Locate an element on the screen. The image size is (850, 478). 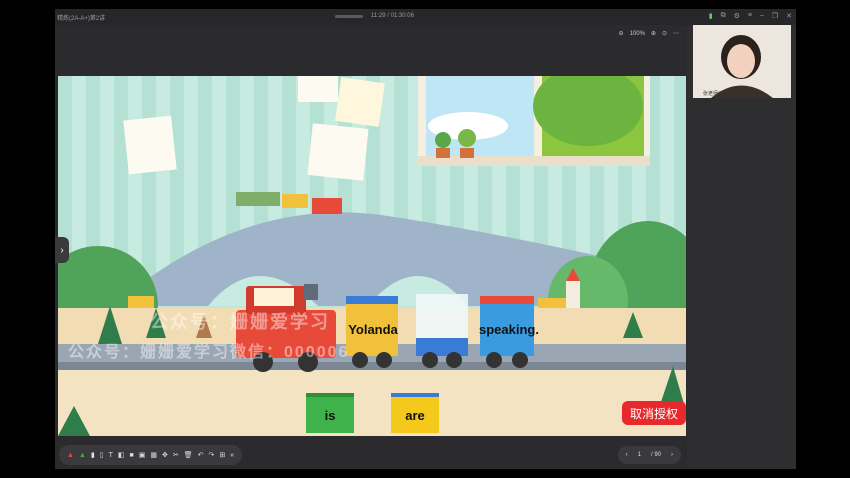
sentence-word-yolanda: Yolanda is located at coordinates (373, 329).